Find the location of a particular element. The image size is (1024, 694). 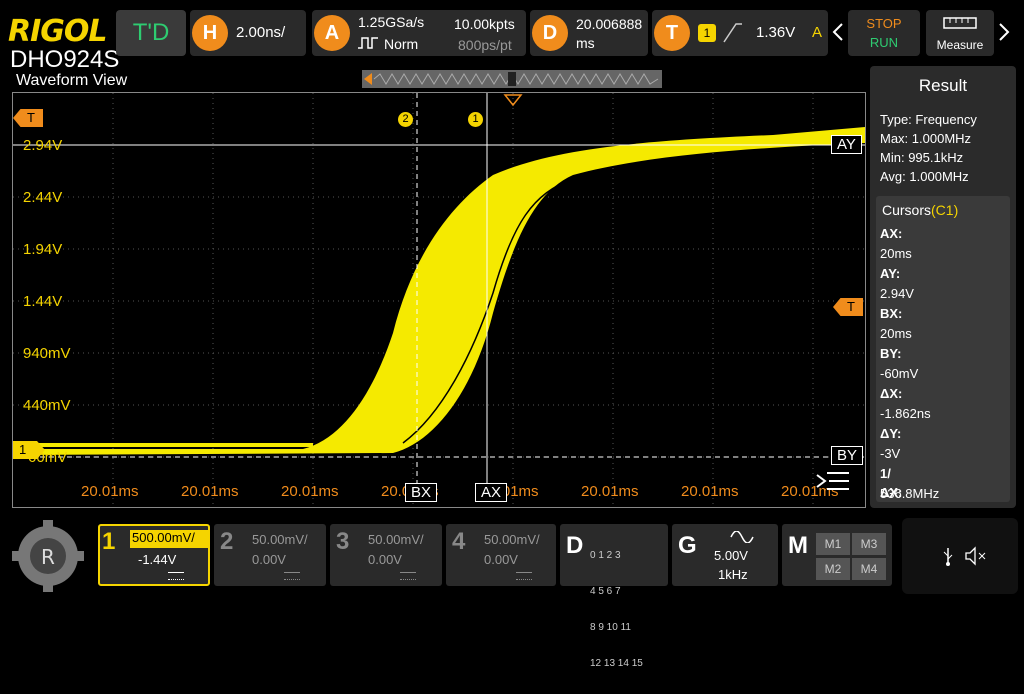

rising-edge-icon is located at coordinates (732, 35).